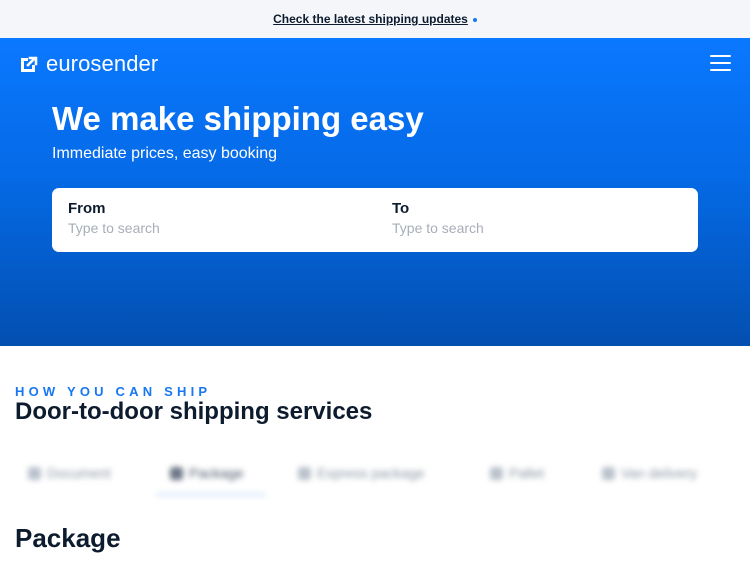 This screenshot has height=563, width=750. What do you see at coordinates (113, 391) in the screenshot?
I see `section-eyebrow: HOW YOU CAN SHIP` at bounding box center [113, 391].